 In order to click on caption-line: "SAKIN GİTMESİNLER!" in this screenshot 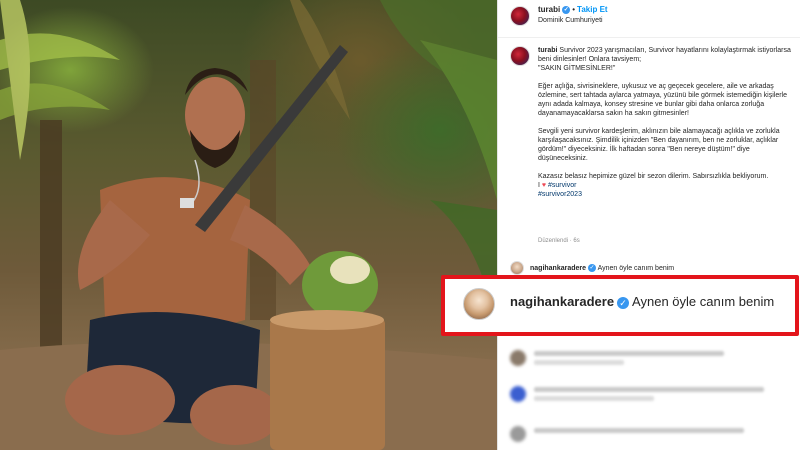, I will do `click(577, 68)`.